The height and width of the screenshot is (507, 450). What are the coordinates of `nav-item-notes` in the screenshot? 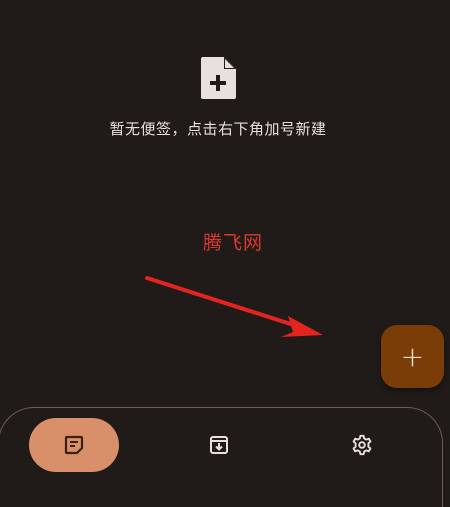 It's located at (74, 445).